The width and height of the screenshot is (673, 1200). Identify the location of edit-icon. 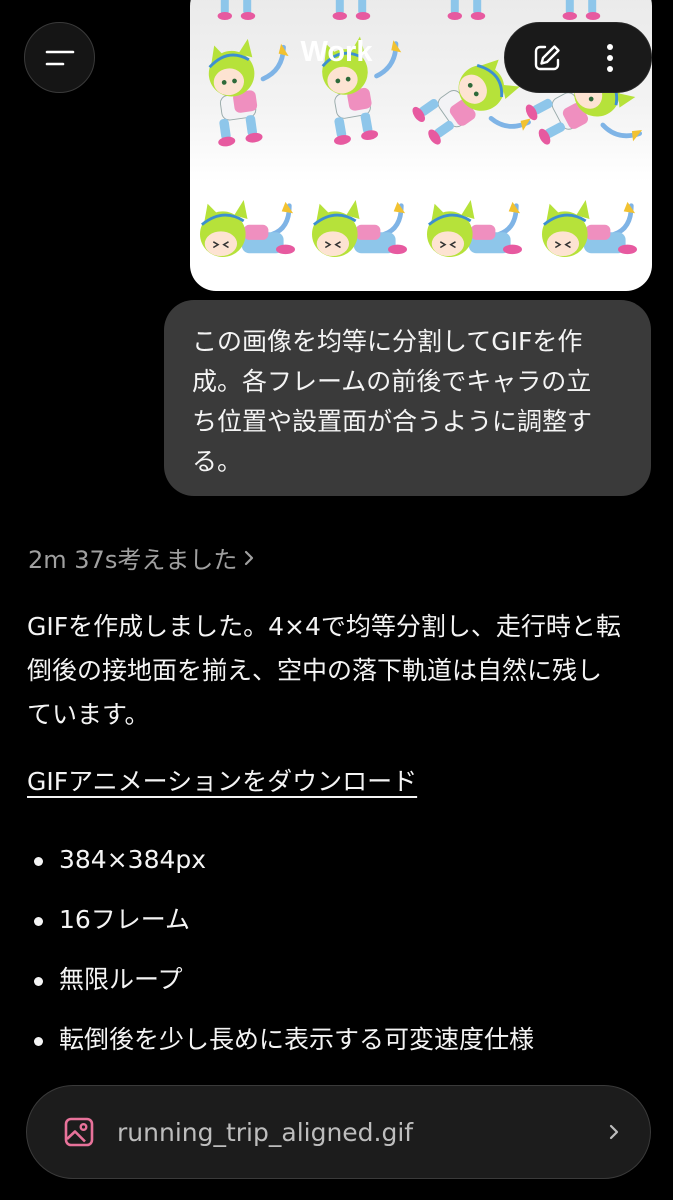
(547, 57).